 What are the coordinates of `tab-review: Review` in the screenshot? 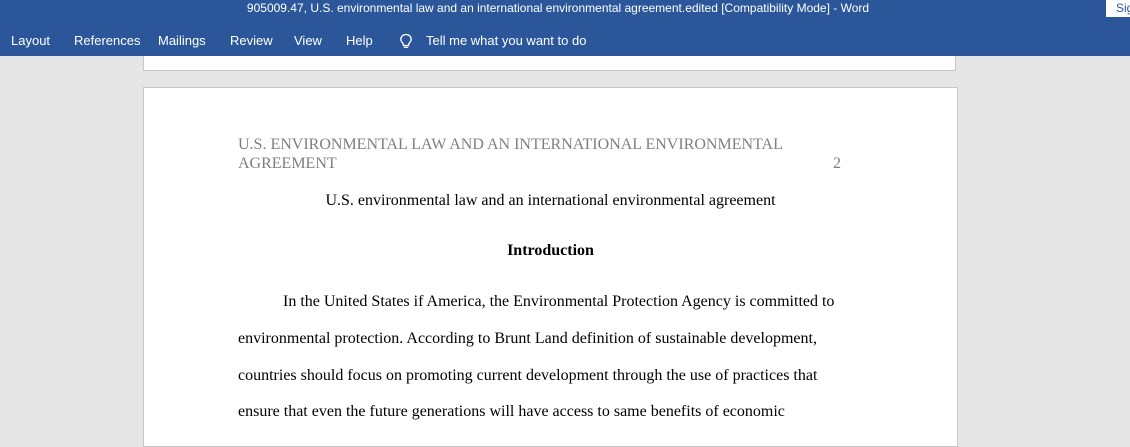 It's located at (251, 36).